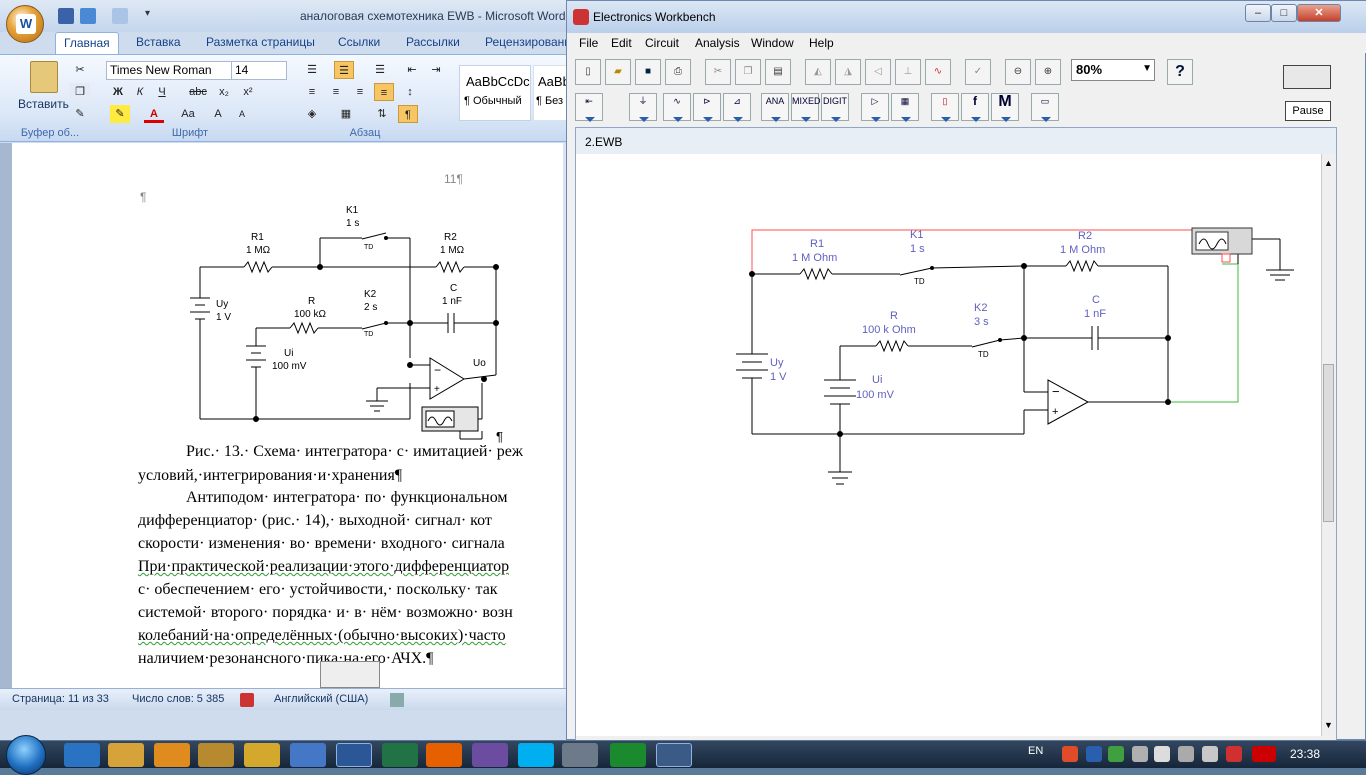  Describe the element at coordinates (821, 43) in the screenshot. I see `menu-help: Help` at that location.